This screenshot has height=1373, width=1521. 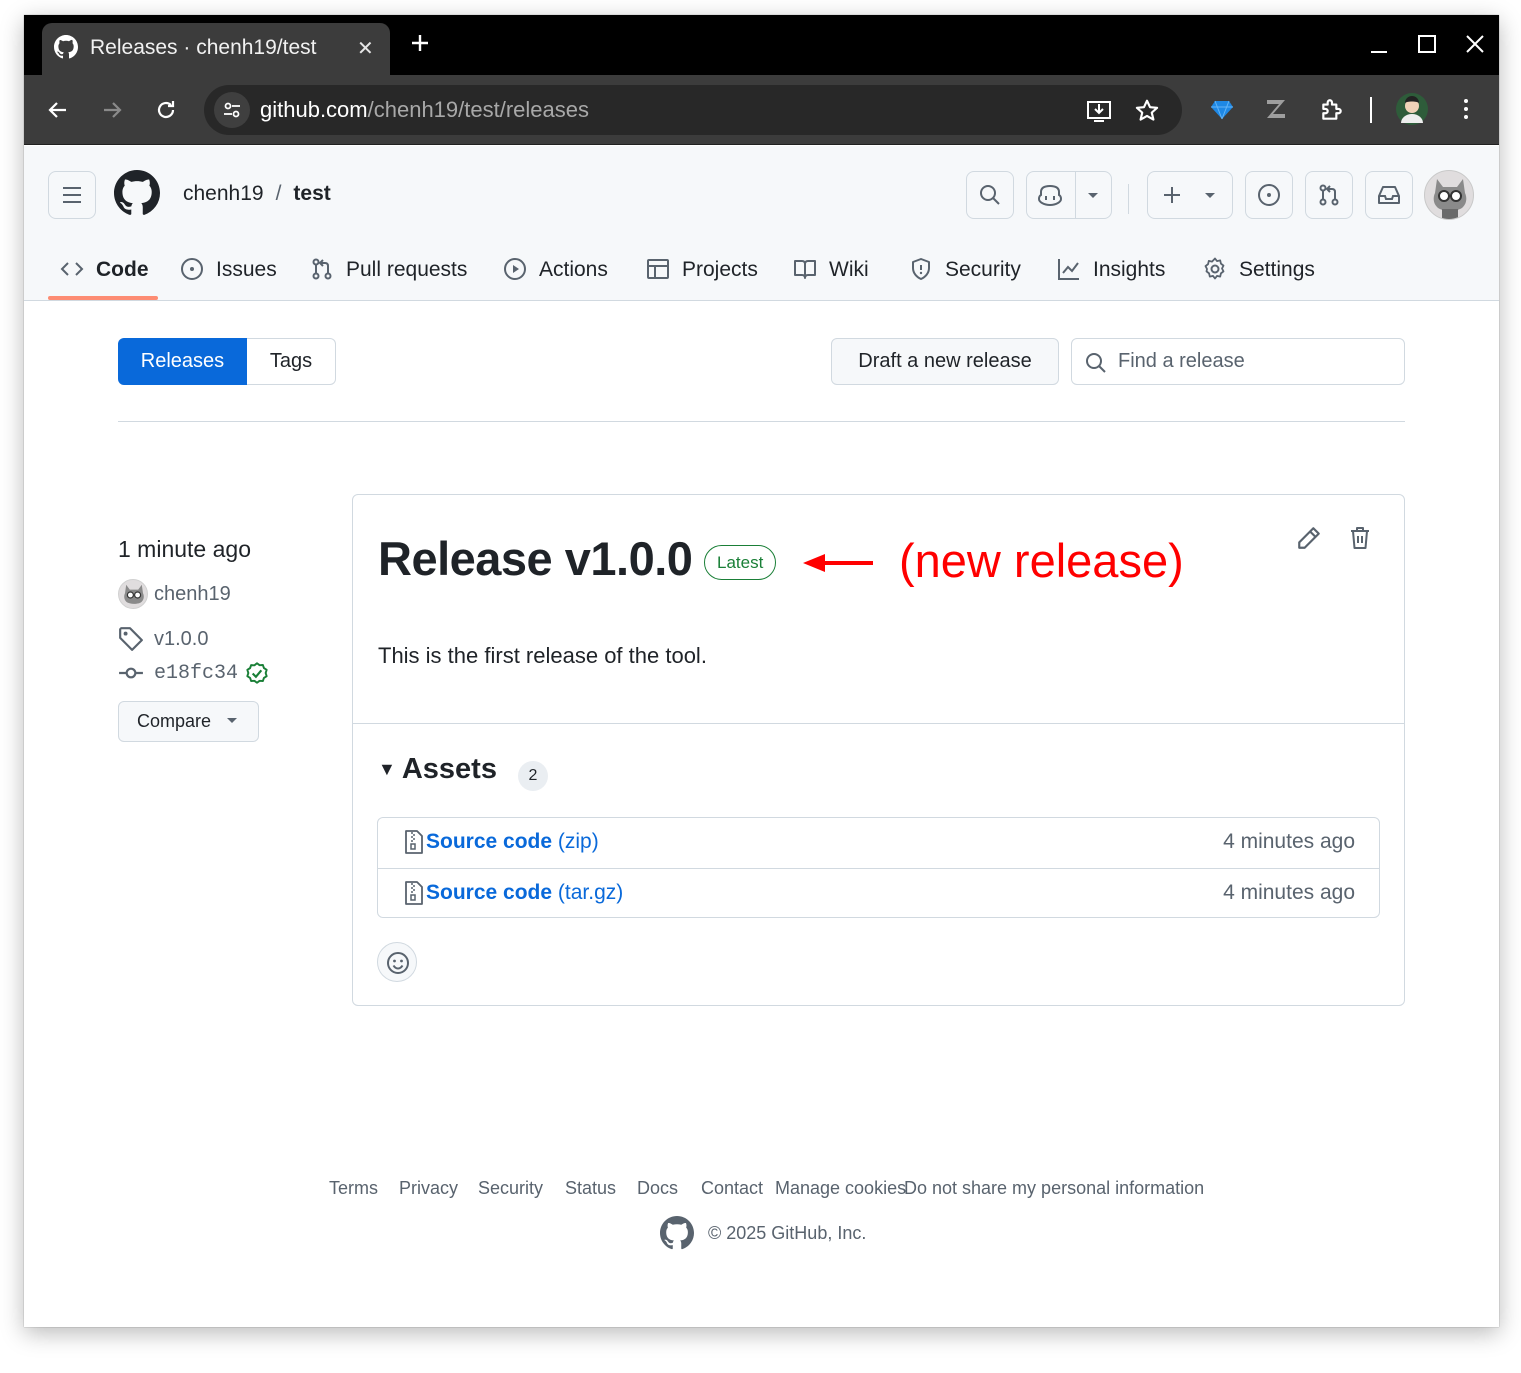 I want to click on find-release-field, so click(x=1238, y=361).